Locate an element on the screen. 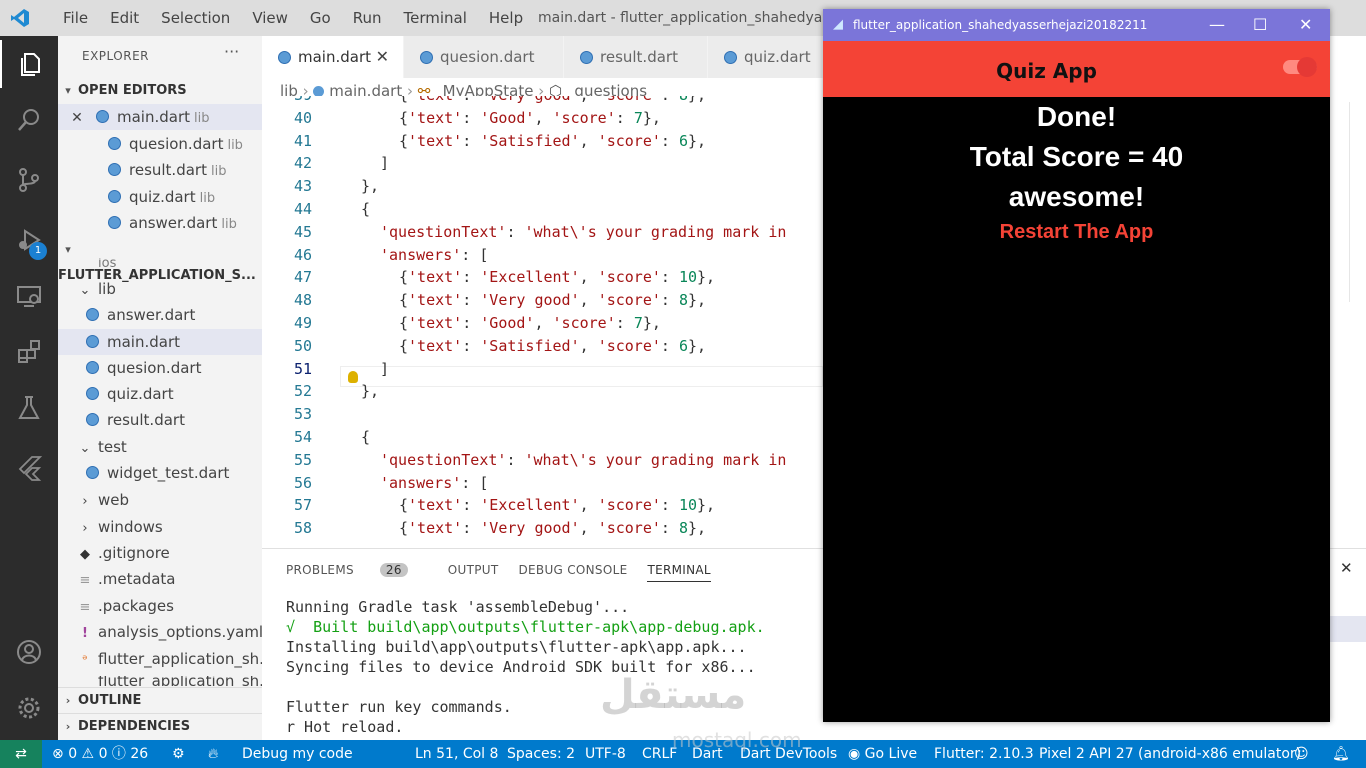 This screenshot has height=768, width=1366. go-live: ◉ Go Live is located at coordinates (882, 754).